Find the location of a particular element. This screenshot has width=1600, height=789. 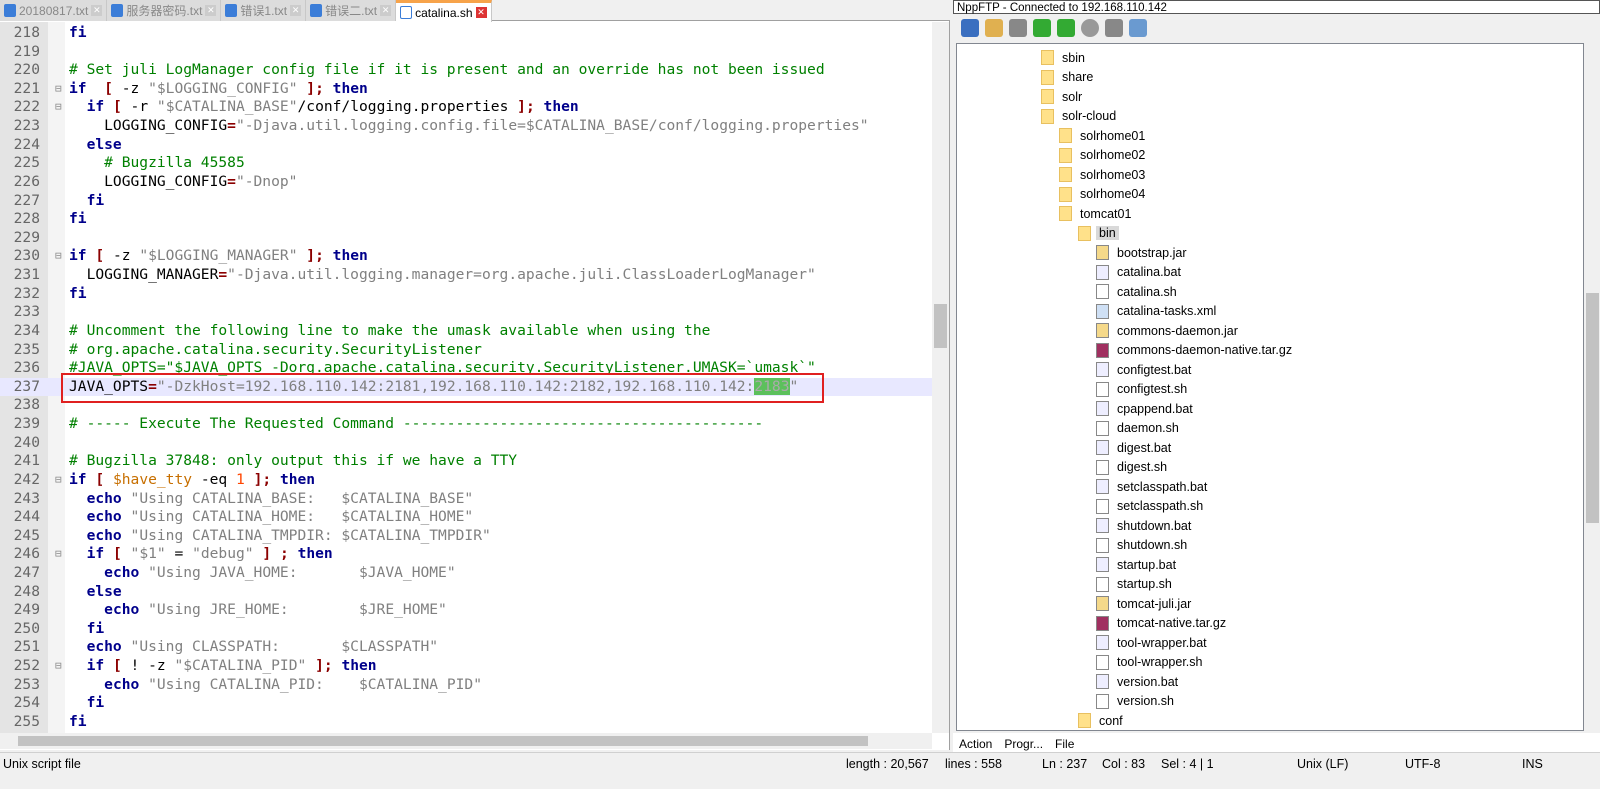

tree-item-catalina-tasks-xml: catalina-tasks.xml is located at coordinates (1157, 312).